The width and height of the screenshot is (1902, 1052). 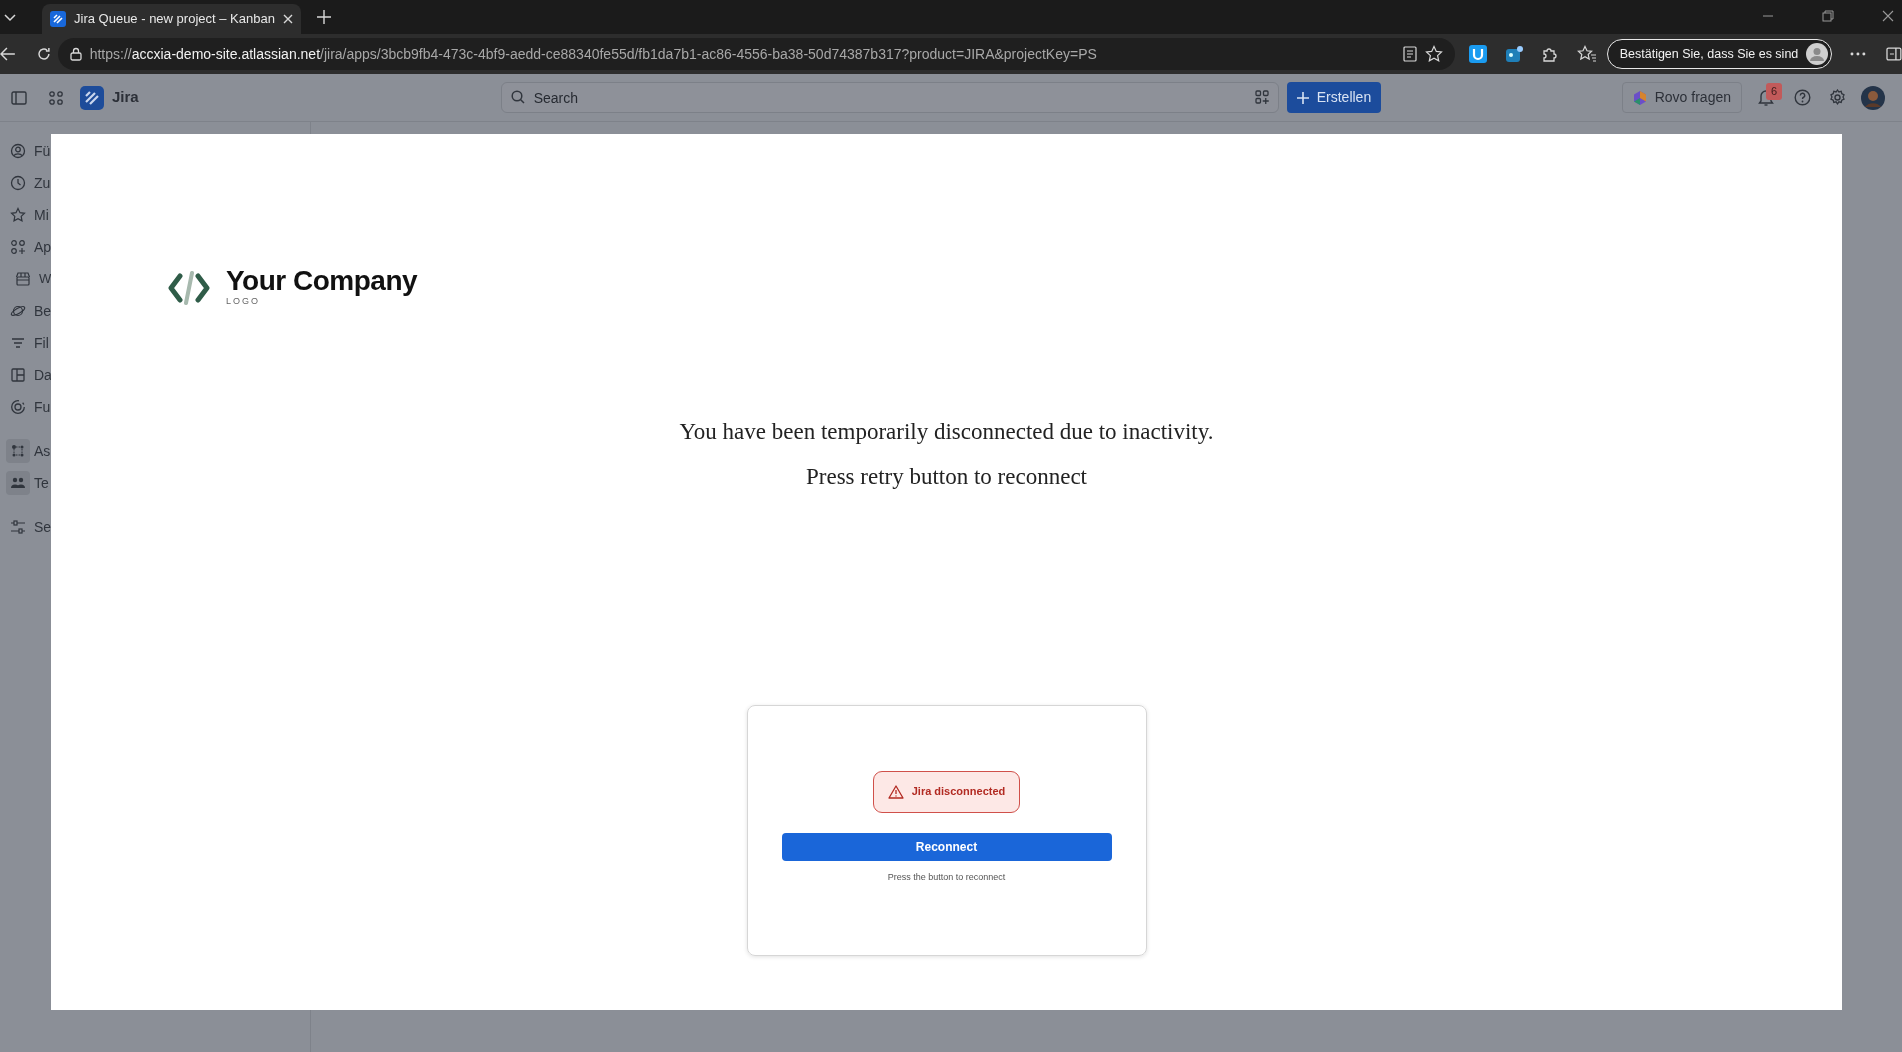 I want to click on message-text: You have been temporarily disconnected due to inactivity., so click(x=946, y=431).